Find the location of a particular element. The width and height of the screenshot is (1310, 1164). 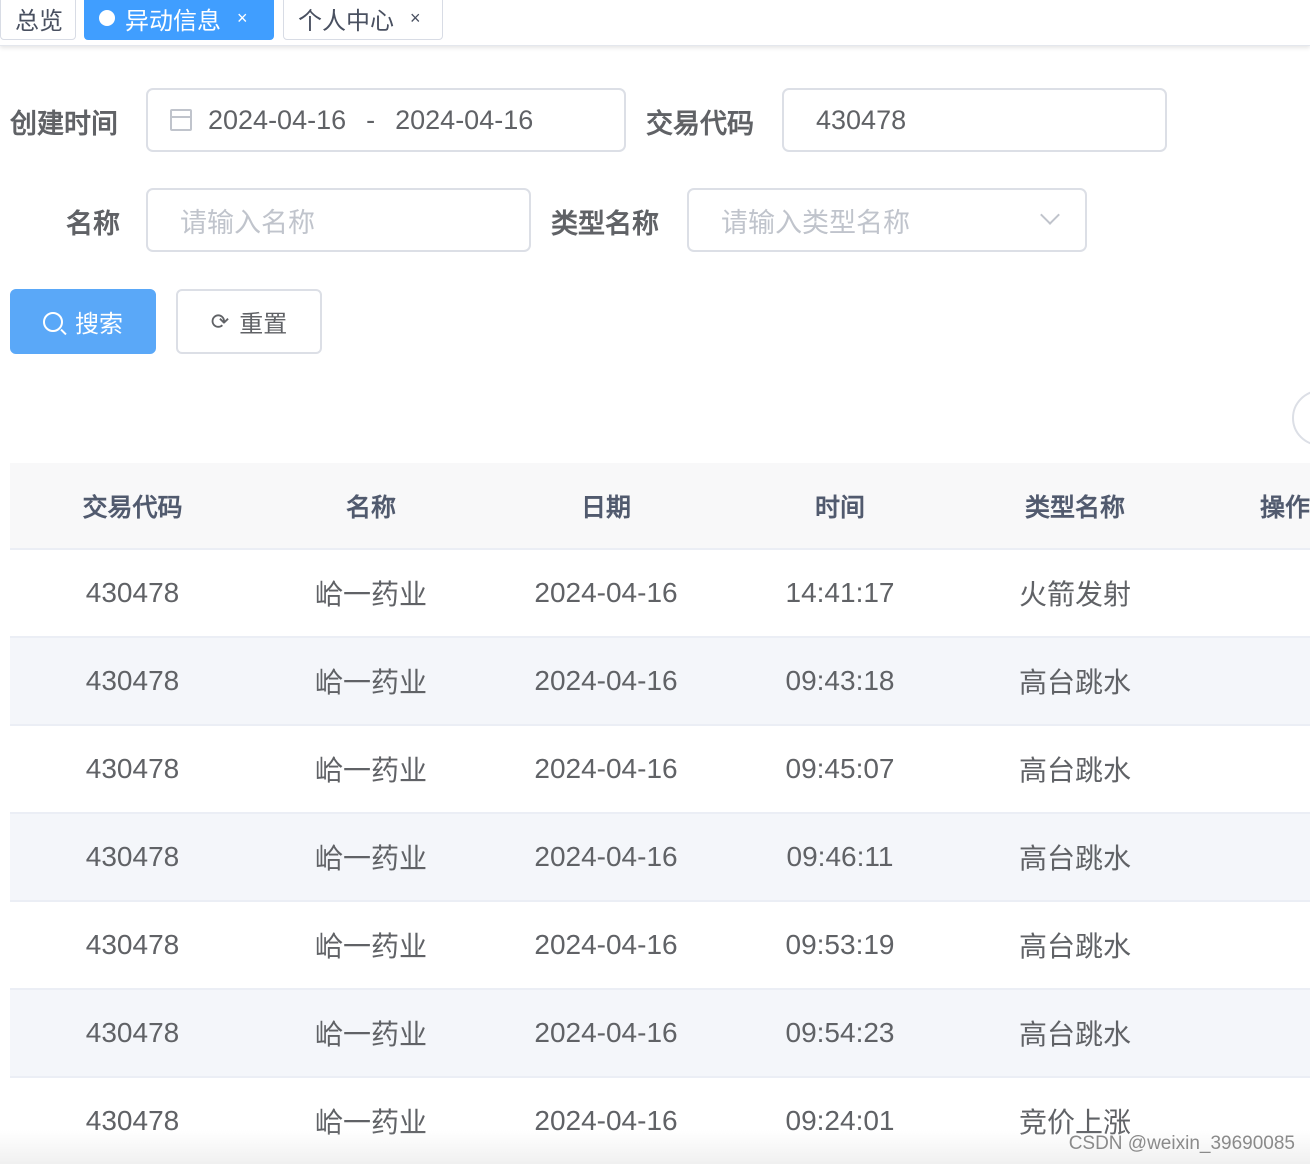

cell-time: 09:45:07 is located at coordinates (840, 768).